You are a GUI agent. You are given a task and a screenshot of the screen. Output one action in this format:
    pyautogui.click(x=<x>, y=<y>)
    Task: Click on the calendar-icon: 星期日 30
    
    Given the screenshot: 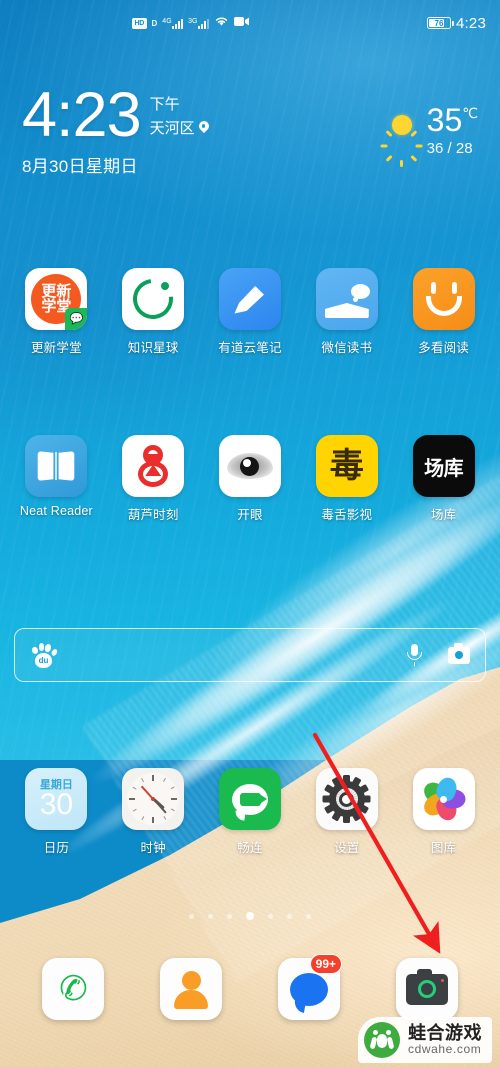 What is the action you would take?
    pyautogui.click(x=56, y=799)
    